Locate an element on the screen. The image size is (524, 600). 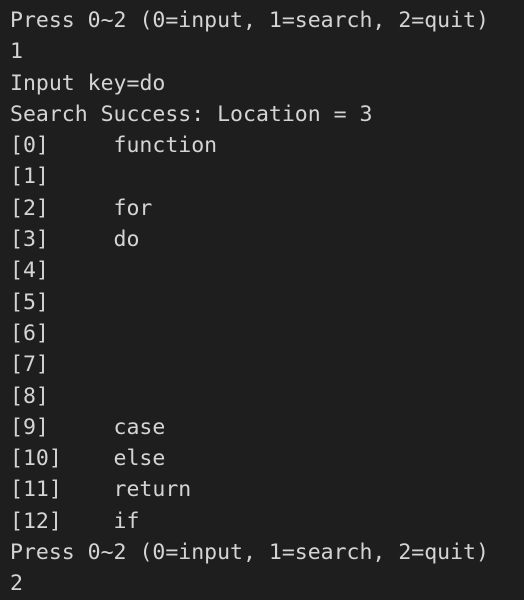
output-line: Search Success: Location = 3 is located at coordinates (267, 114).